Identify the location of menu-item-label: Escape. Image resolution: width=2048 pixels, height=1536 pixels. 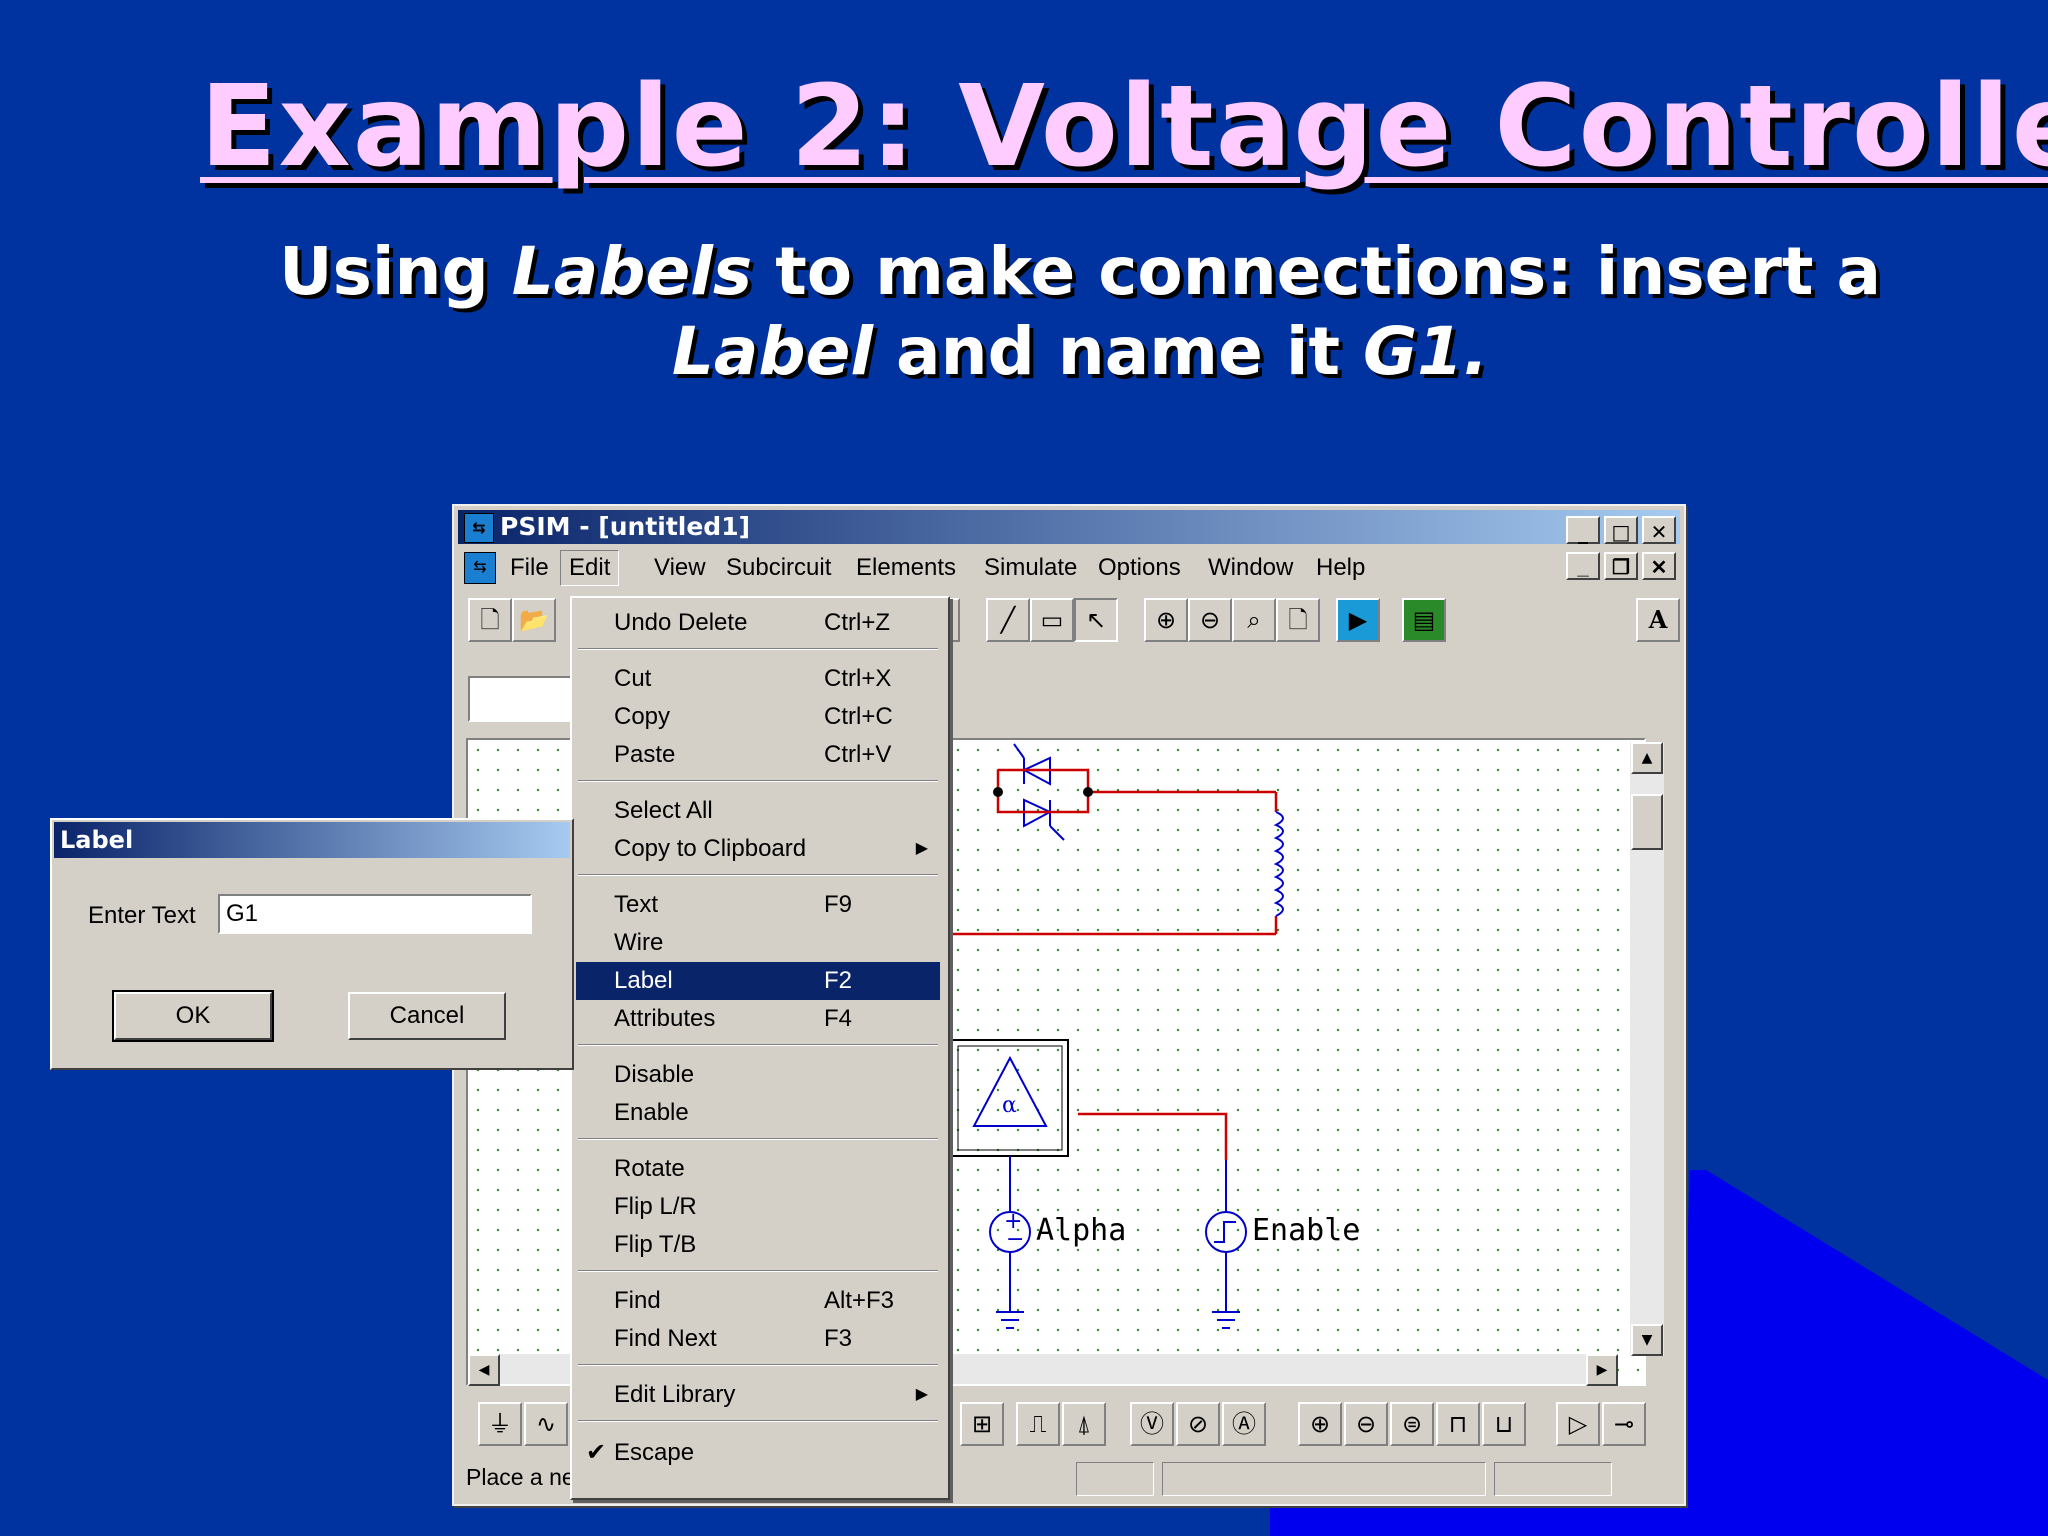
(654, 1452).